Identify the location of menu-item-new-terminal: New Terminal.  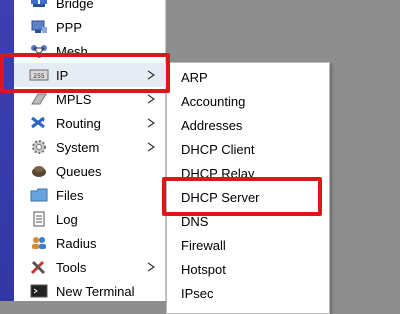
(90, 291).